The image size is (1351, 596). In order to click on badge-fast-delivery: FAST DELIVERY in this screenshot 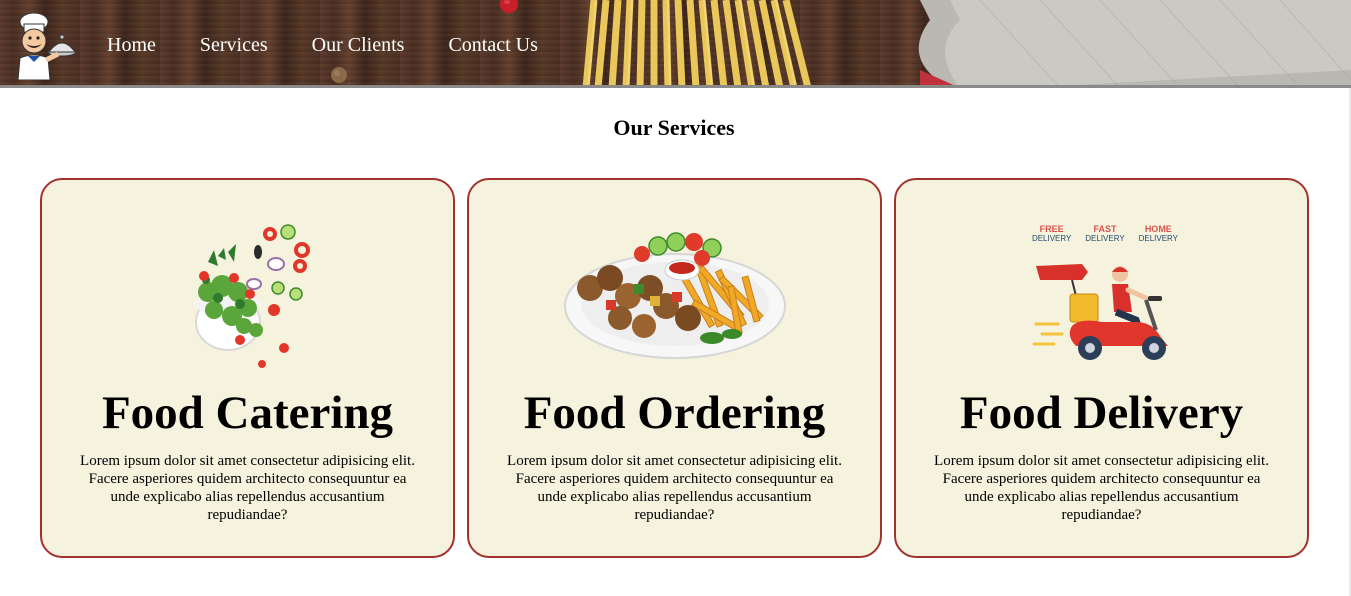, I will do `click(1105, 233)`.